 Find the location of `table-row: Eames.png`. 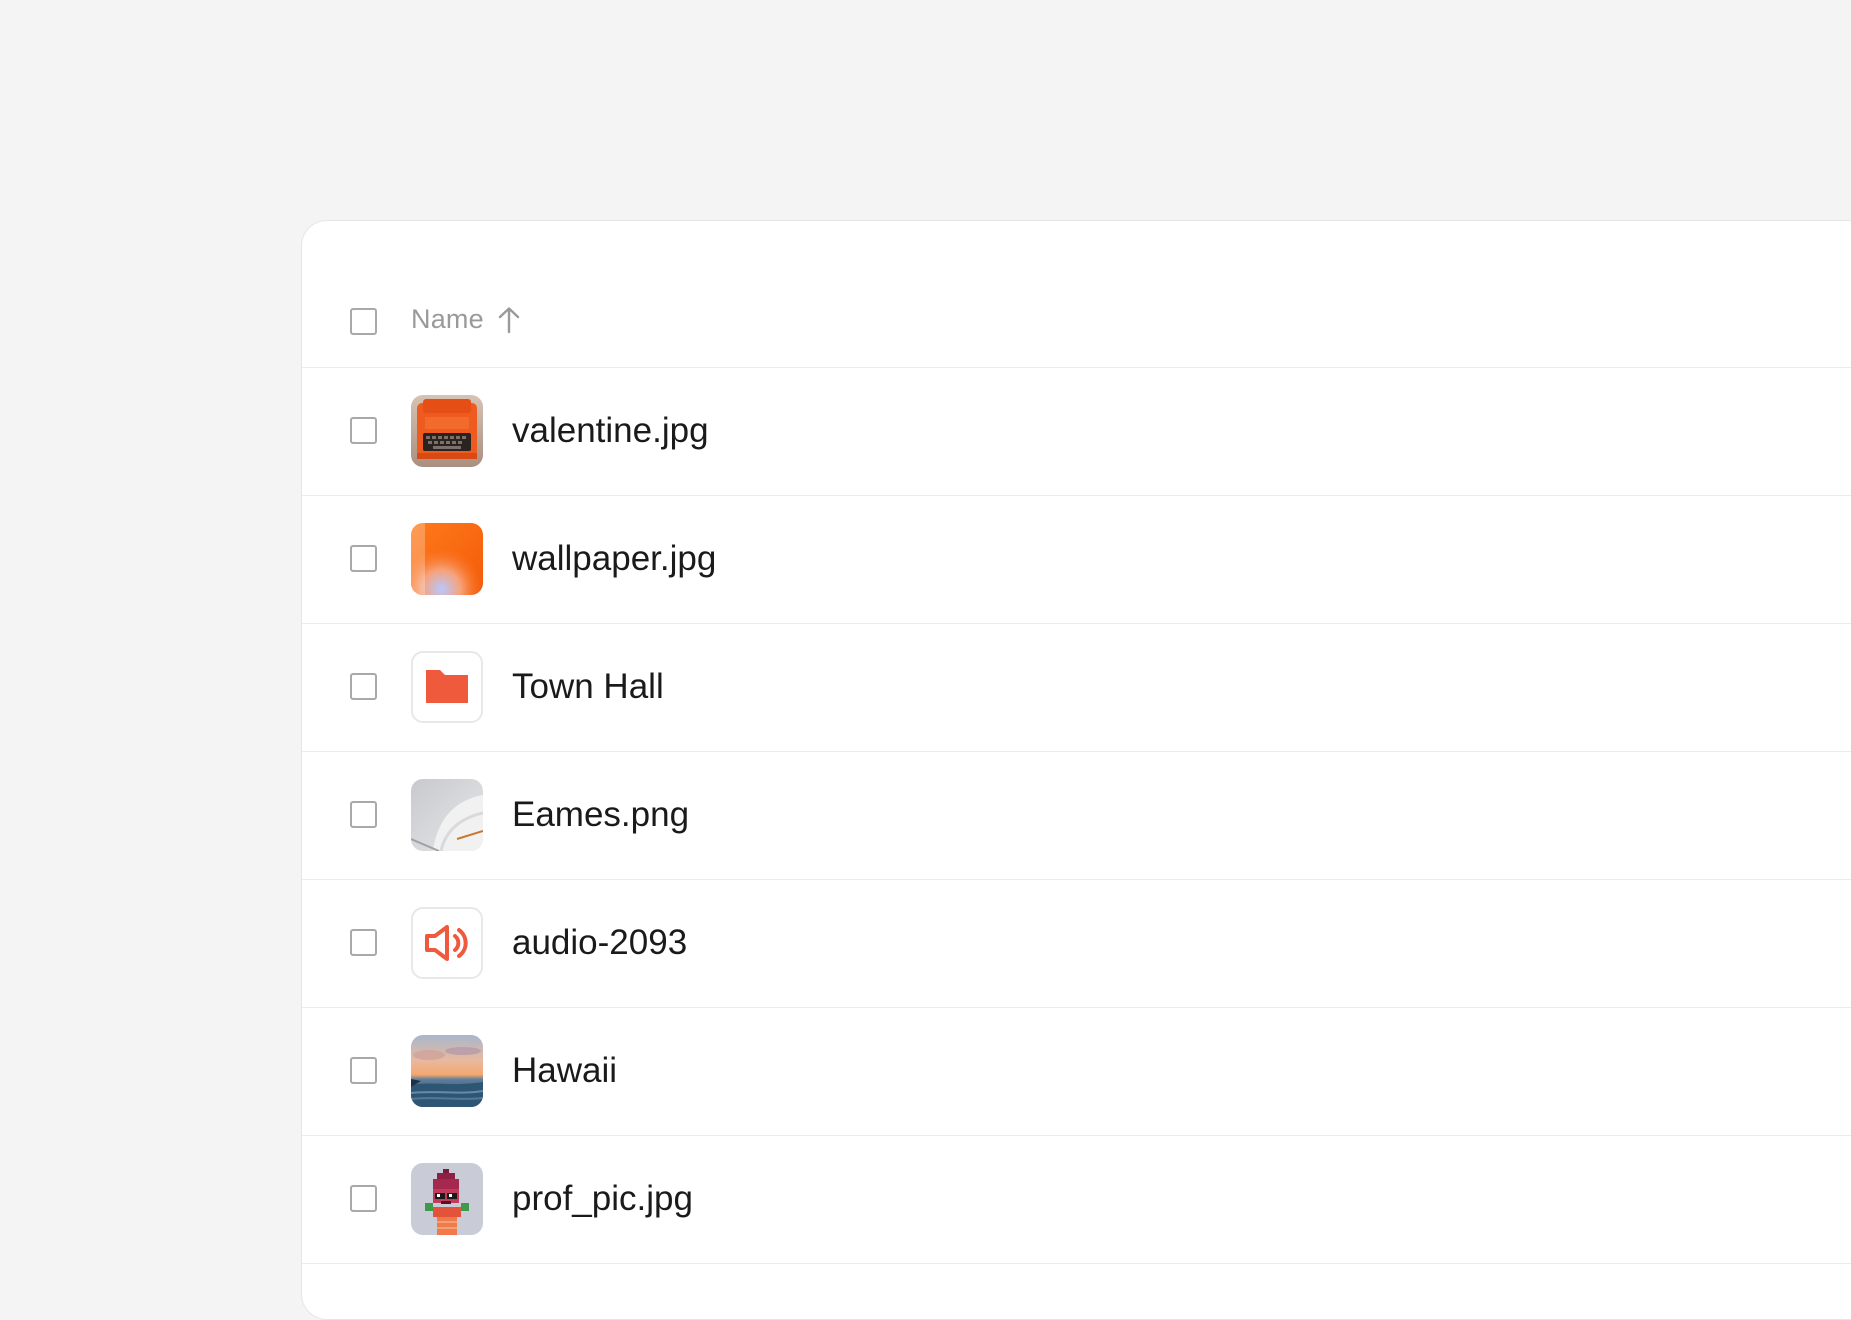

table-row: Eames.png is located at coordinates (1076, 816).